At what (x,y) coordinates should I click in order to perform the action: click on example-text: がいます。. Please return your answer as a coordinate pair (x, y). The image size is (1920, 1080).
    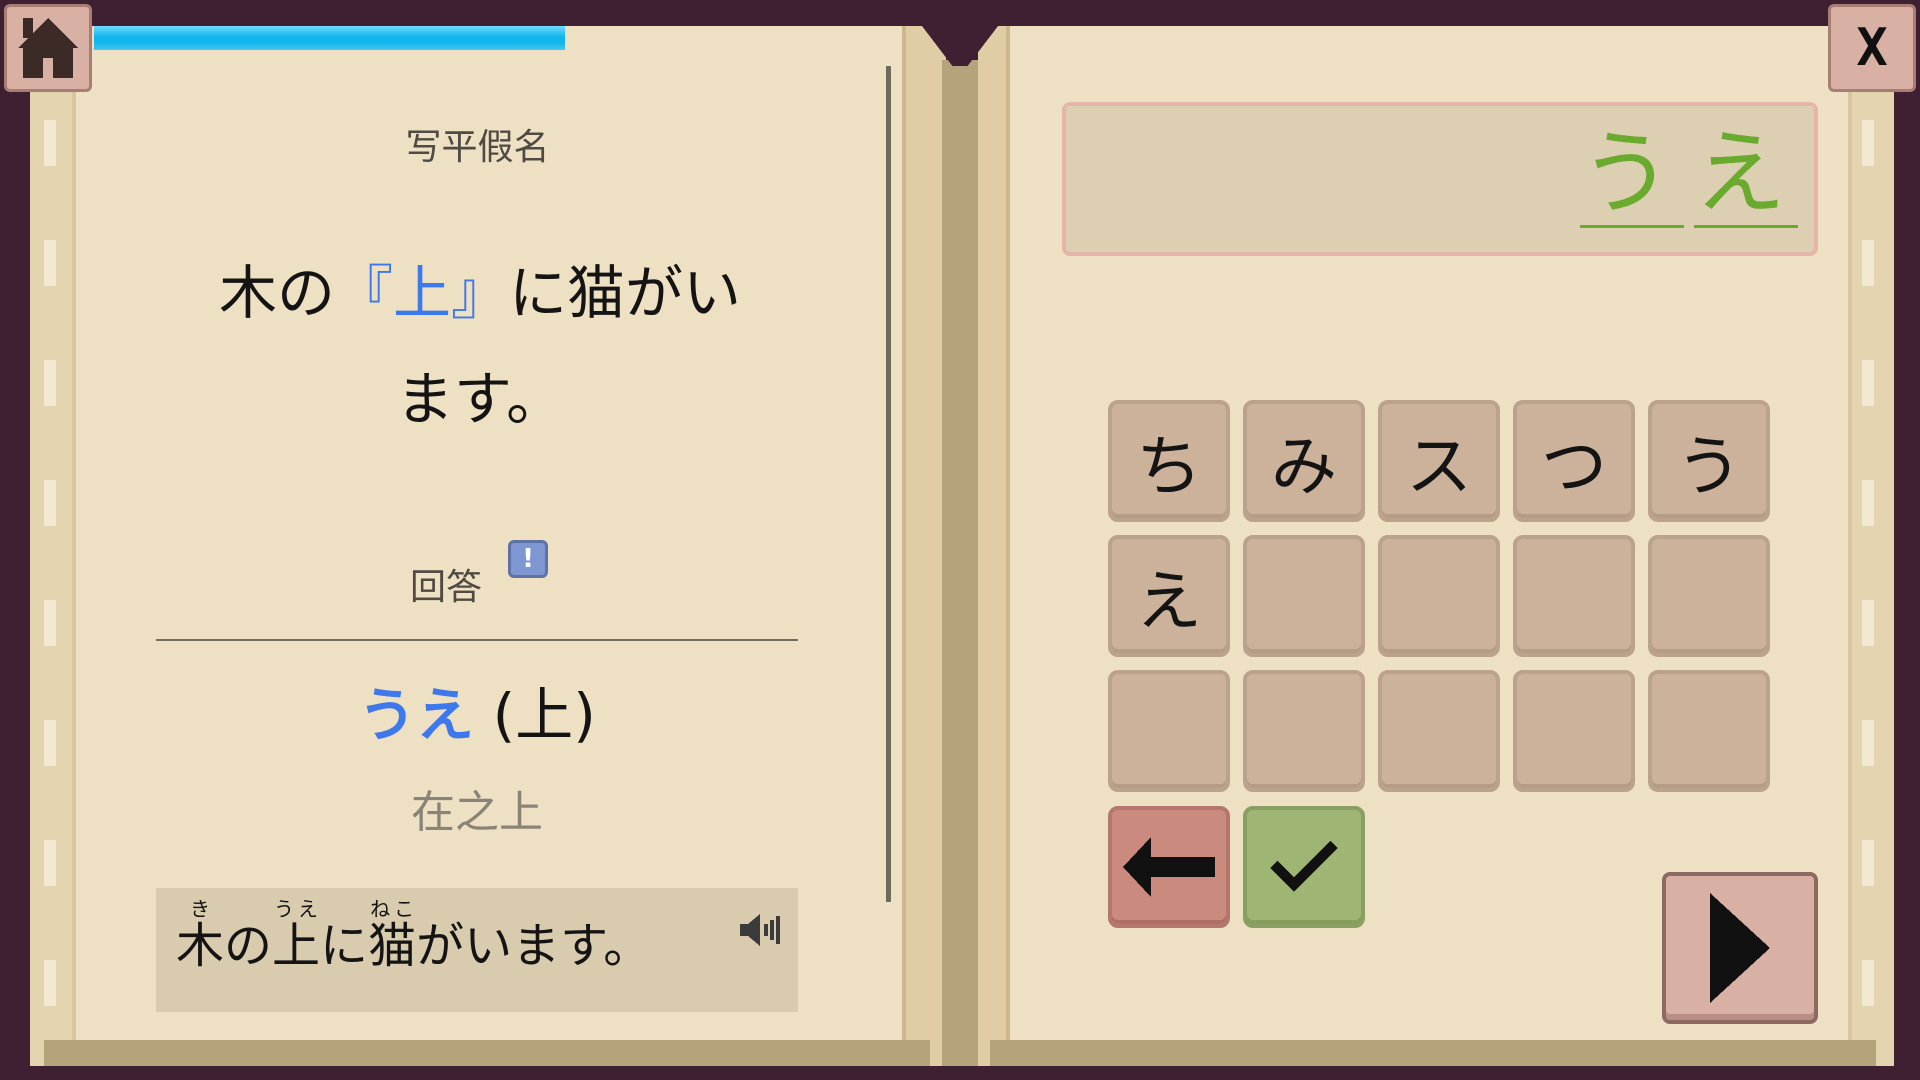
    Looking at the image, I should click on (534, 946).